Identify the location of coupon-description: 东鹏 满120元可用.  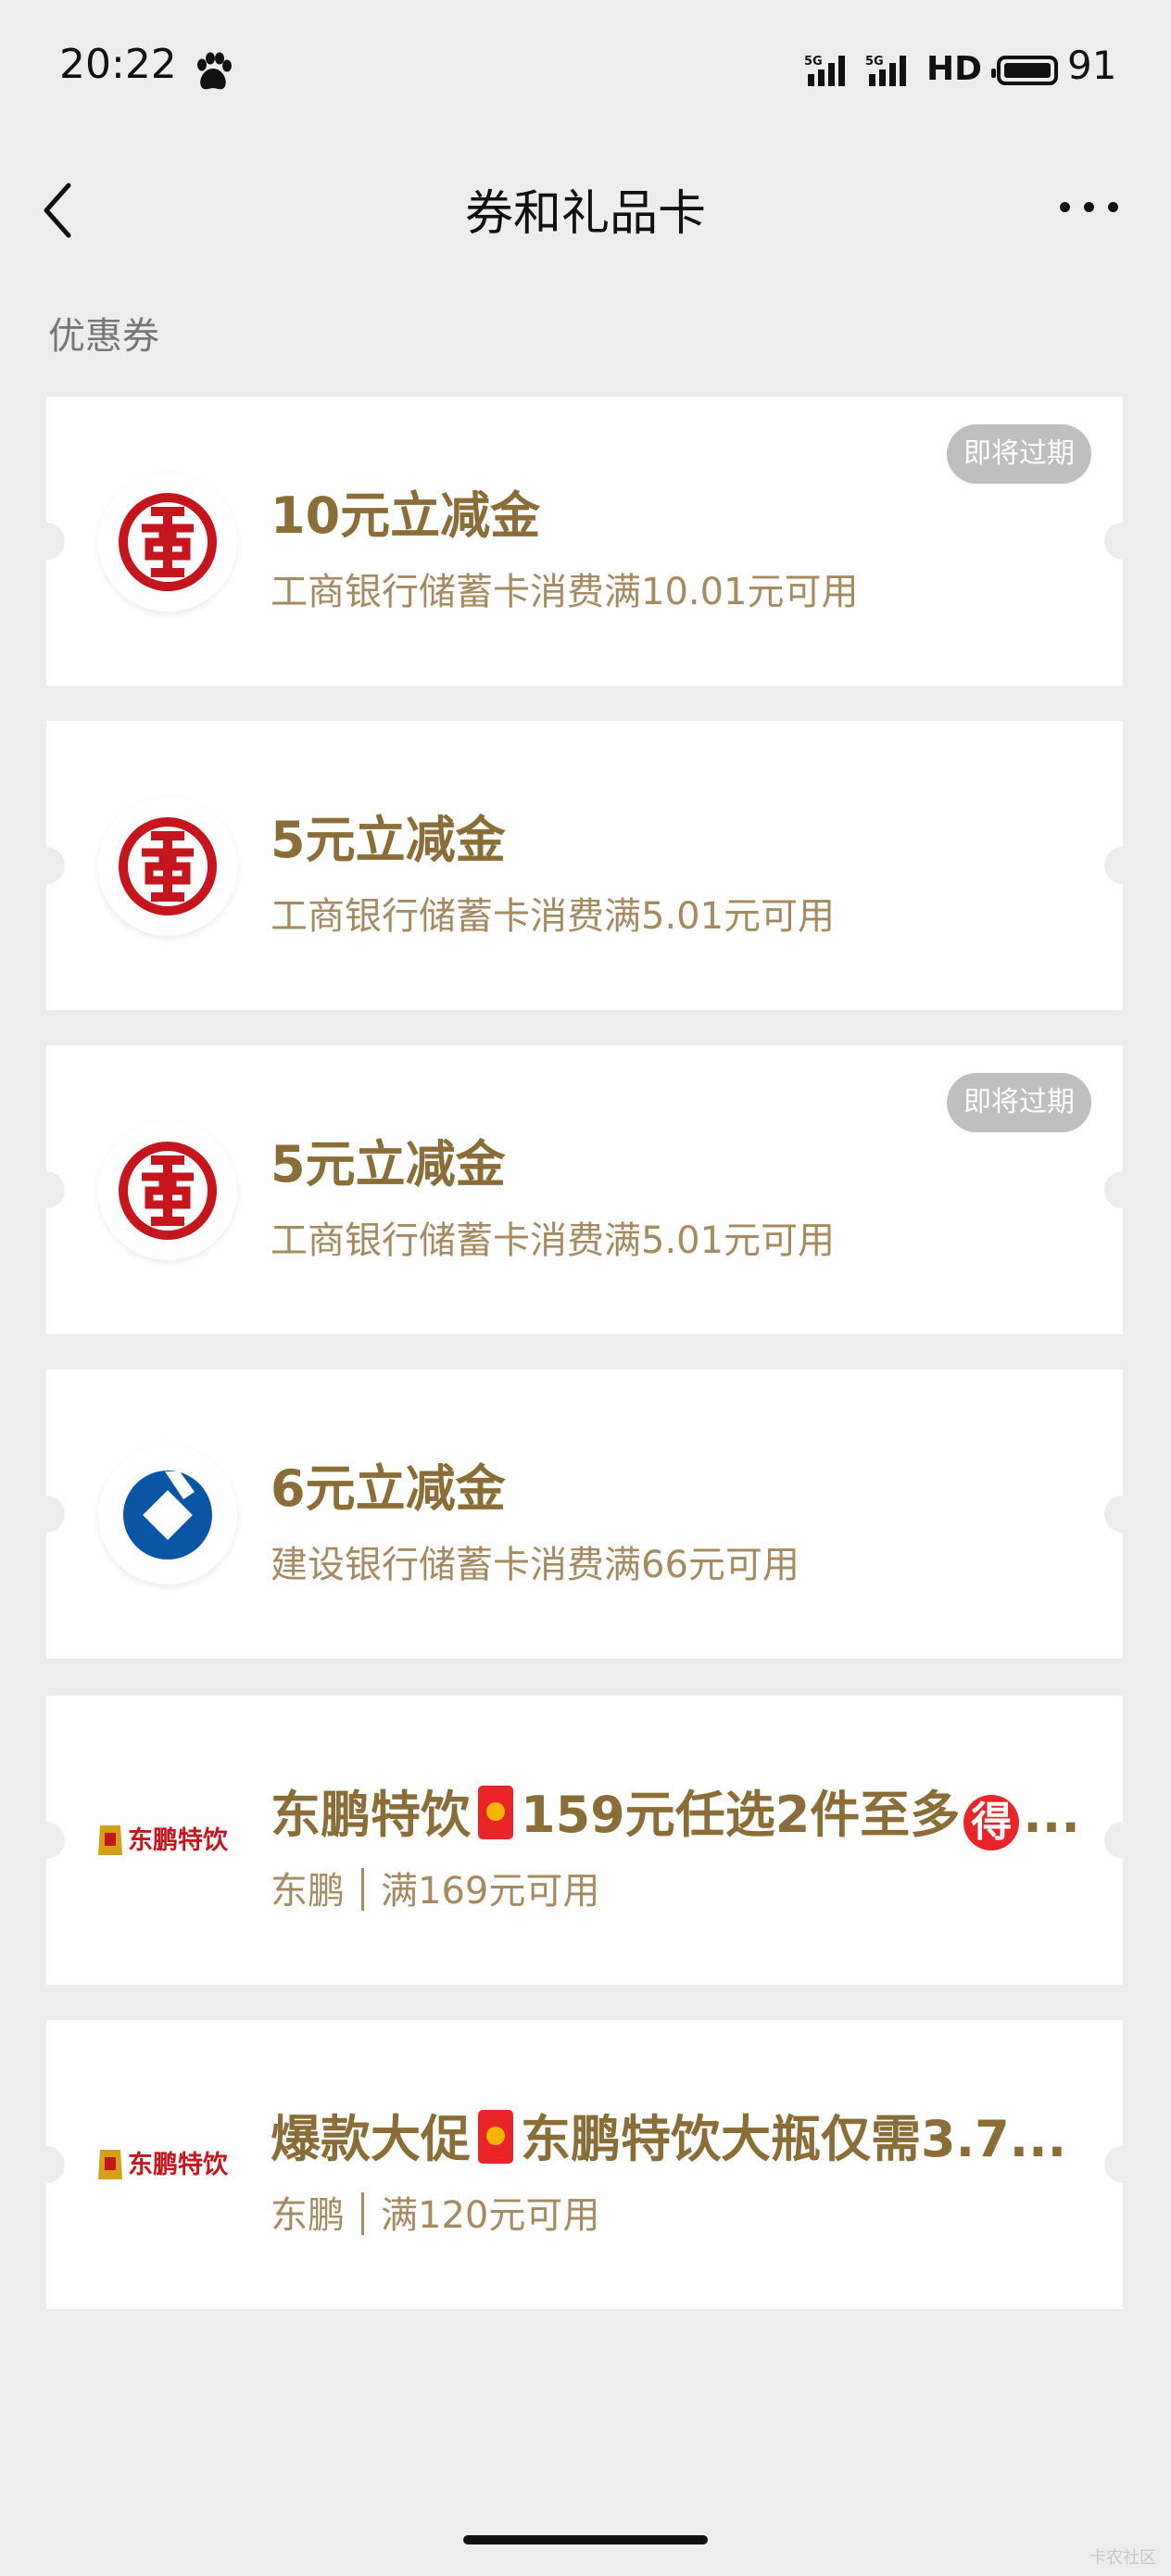
(436, 2215).